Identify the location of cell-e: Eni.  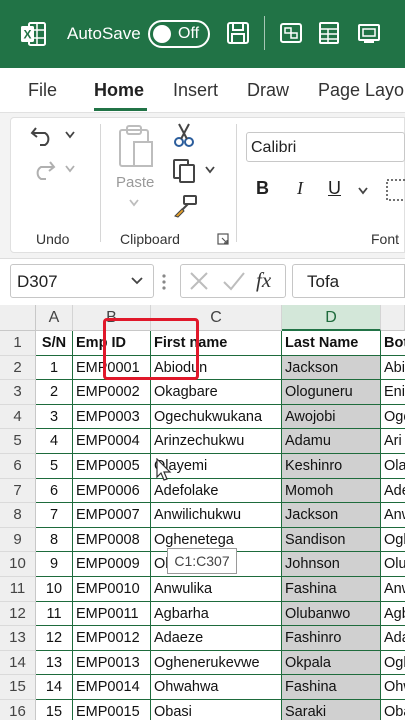
(393, 392).